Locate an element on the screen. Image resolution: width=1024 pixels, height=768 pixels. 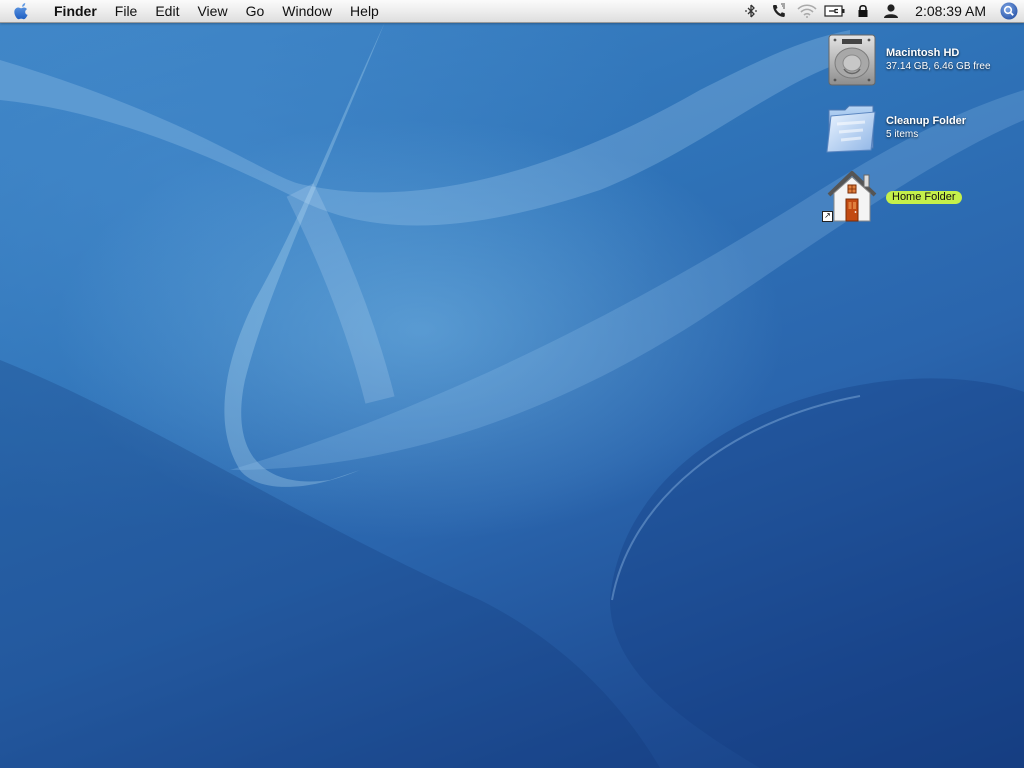
icon-detail: 37.14 GB, 6.46 GB free is located at coordinates (938, 66).